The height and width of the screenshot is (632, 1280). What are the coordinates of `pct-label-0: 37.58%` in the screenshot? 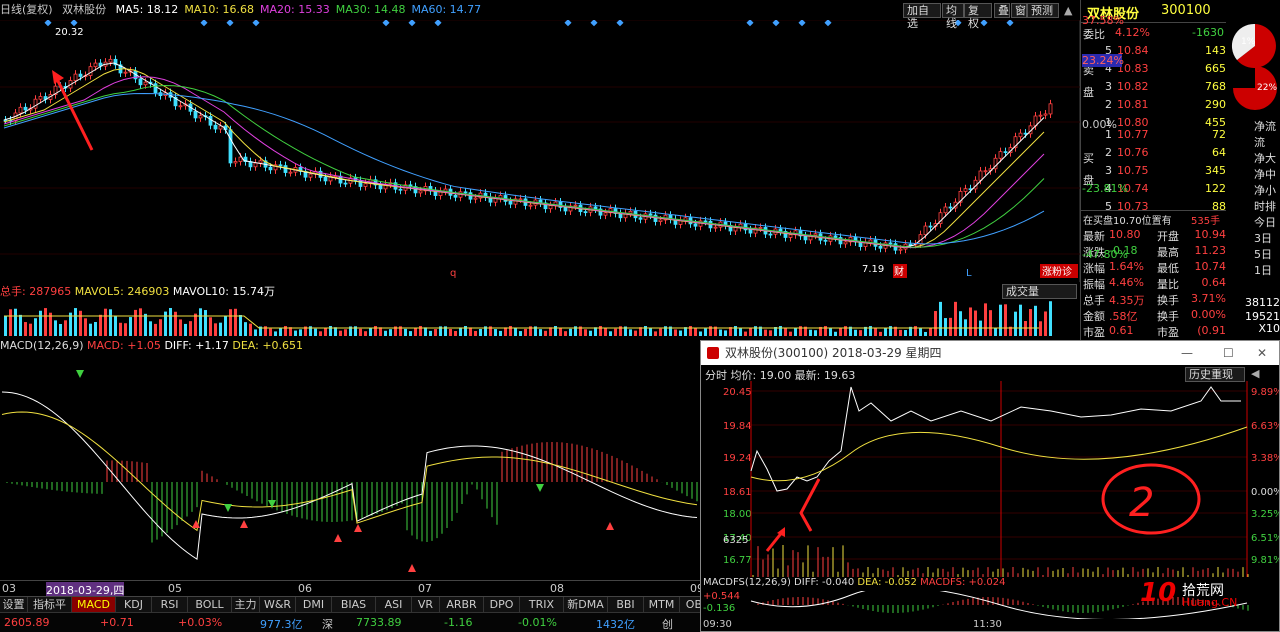 It's located at (1103, 20).